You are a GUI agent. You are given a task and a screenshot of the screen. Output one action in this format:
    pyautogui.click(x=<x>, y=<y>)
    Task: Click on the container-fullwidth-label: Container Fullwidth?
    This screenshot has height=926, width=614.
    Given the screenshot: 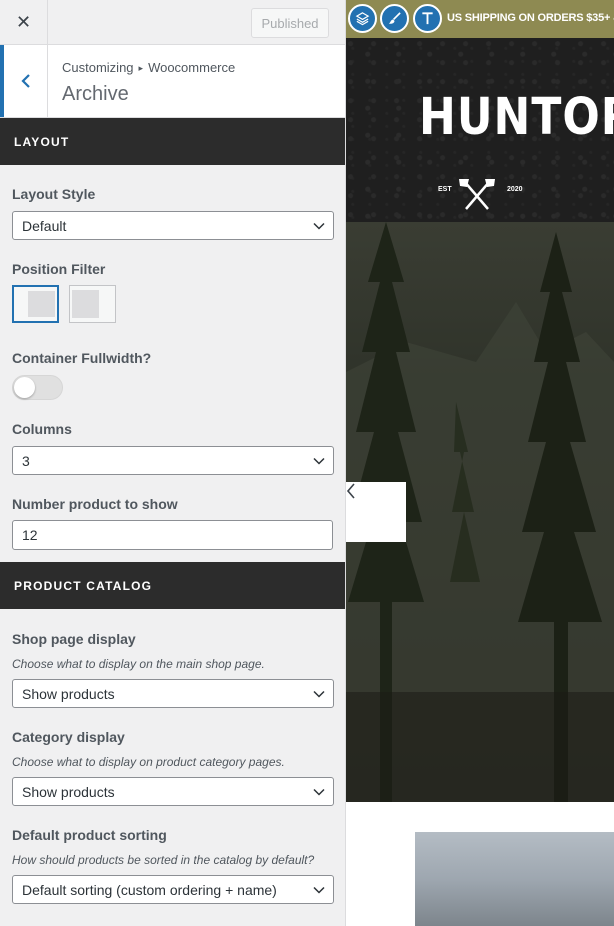 What is the action you would take?
    pyautogui.click(x=82, y=358)
    